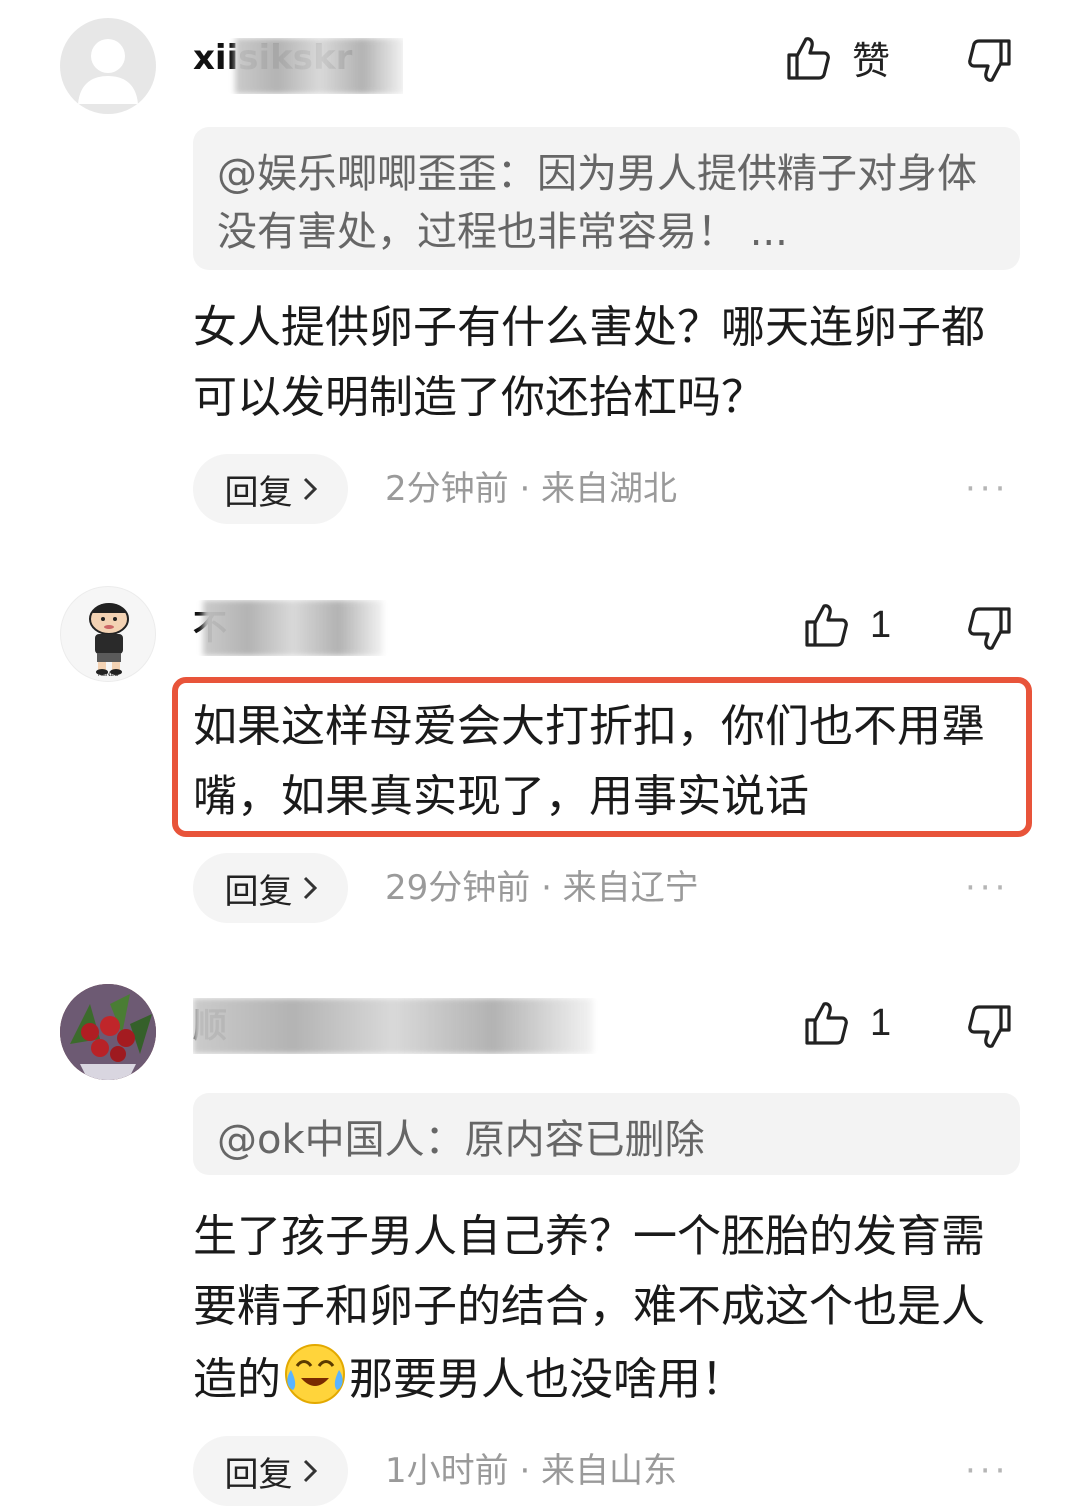 This screenshot has width=1080, height=1510. What do you see at coordinates (310, 1471) in the screenshot?
I see `chevron-right-icon` at bounding box center [310, 1471].